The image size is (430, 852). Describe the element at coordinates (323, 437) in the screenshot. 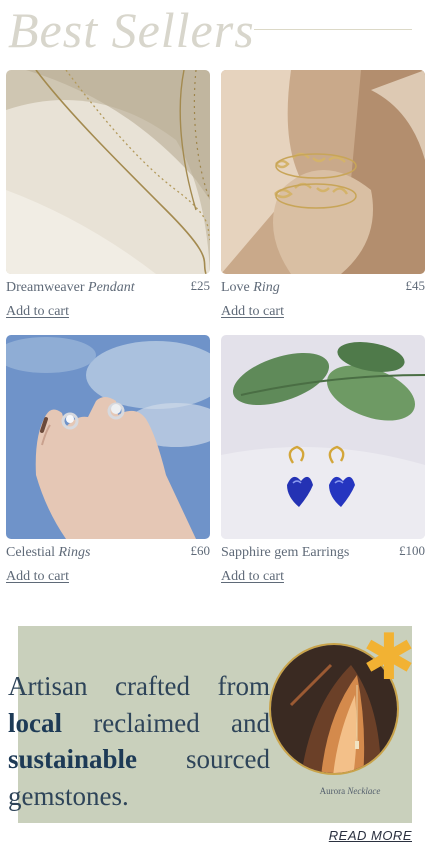

I see `product-image-earrings` at that location.